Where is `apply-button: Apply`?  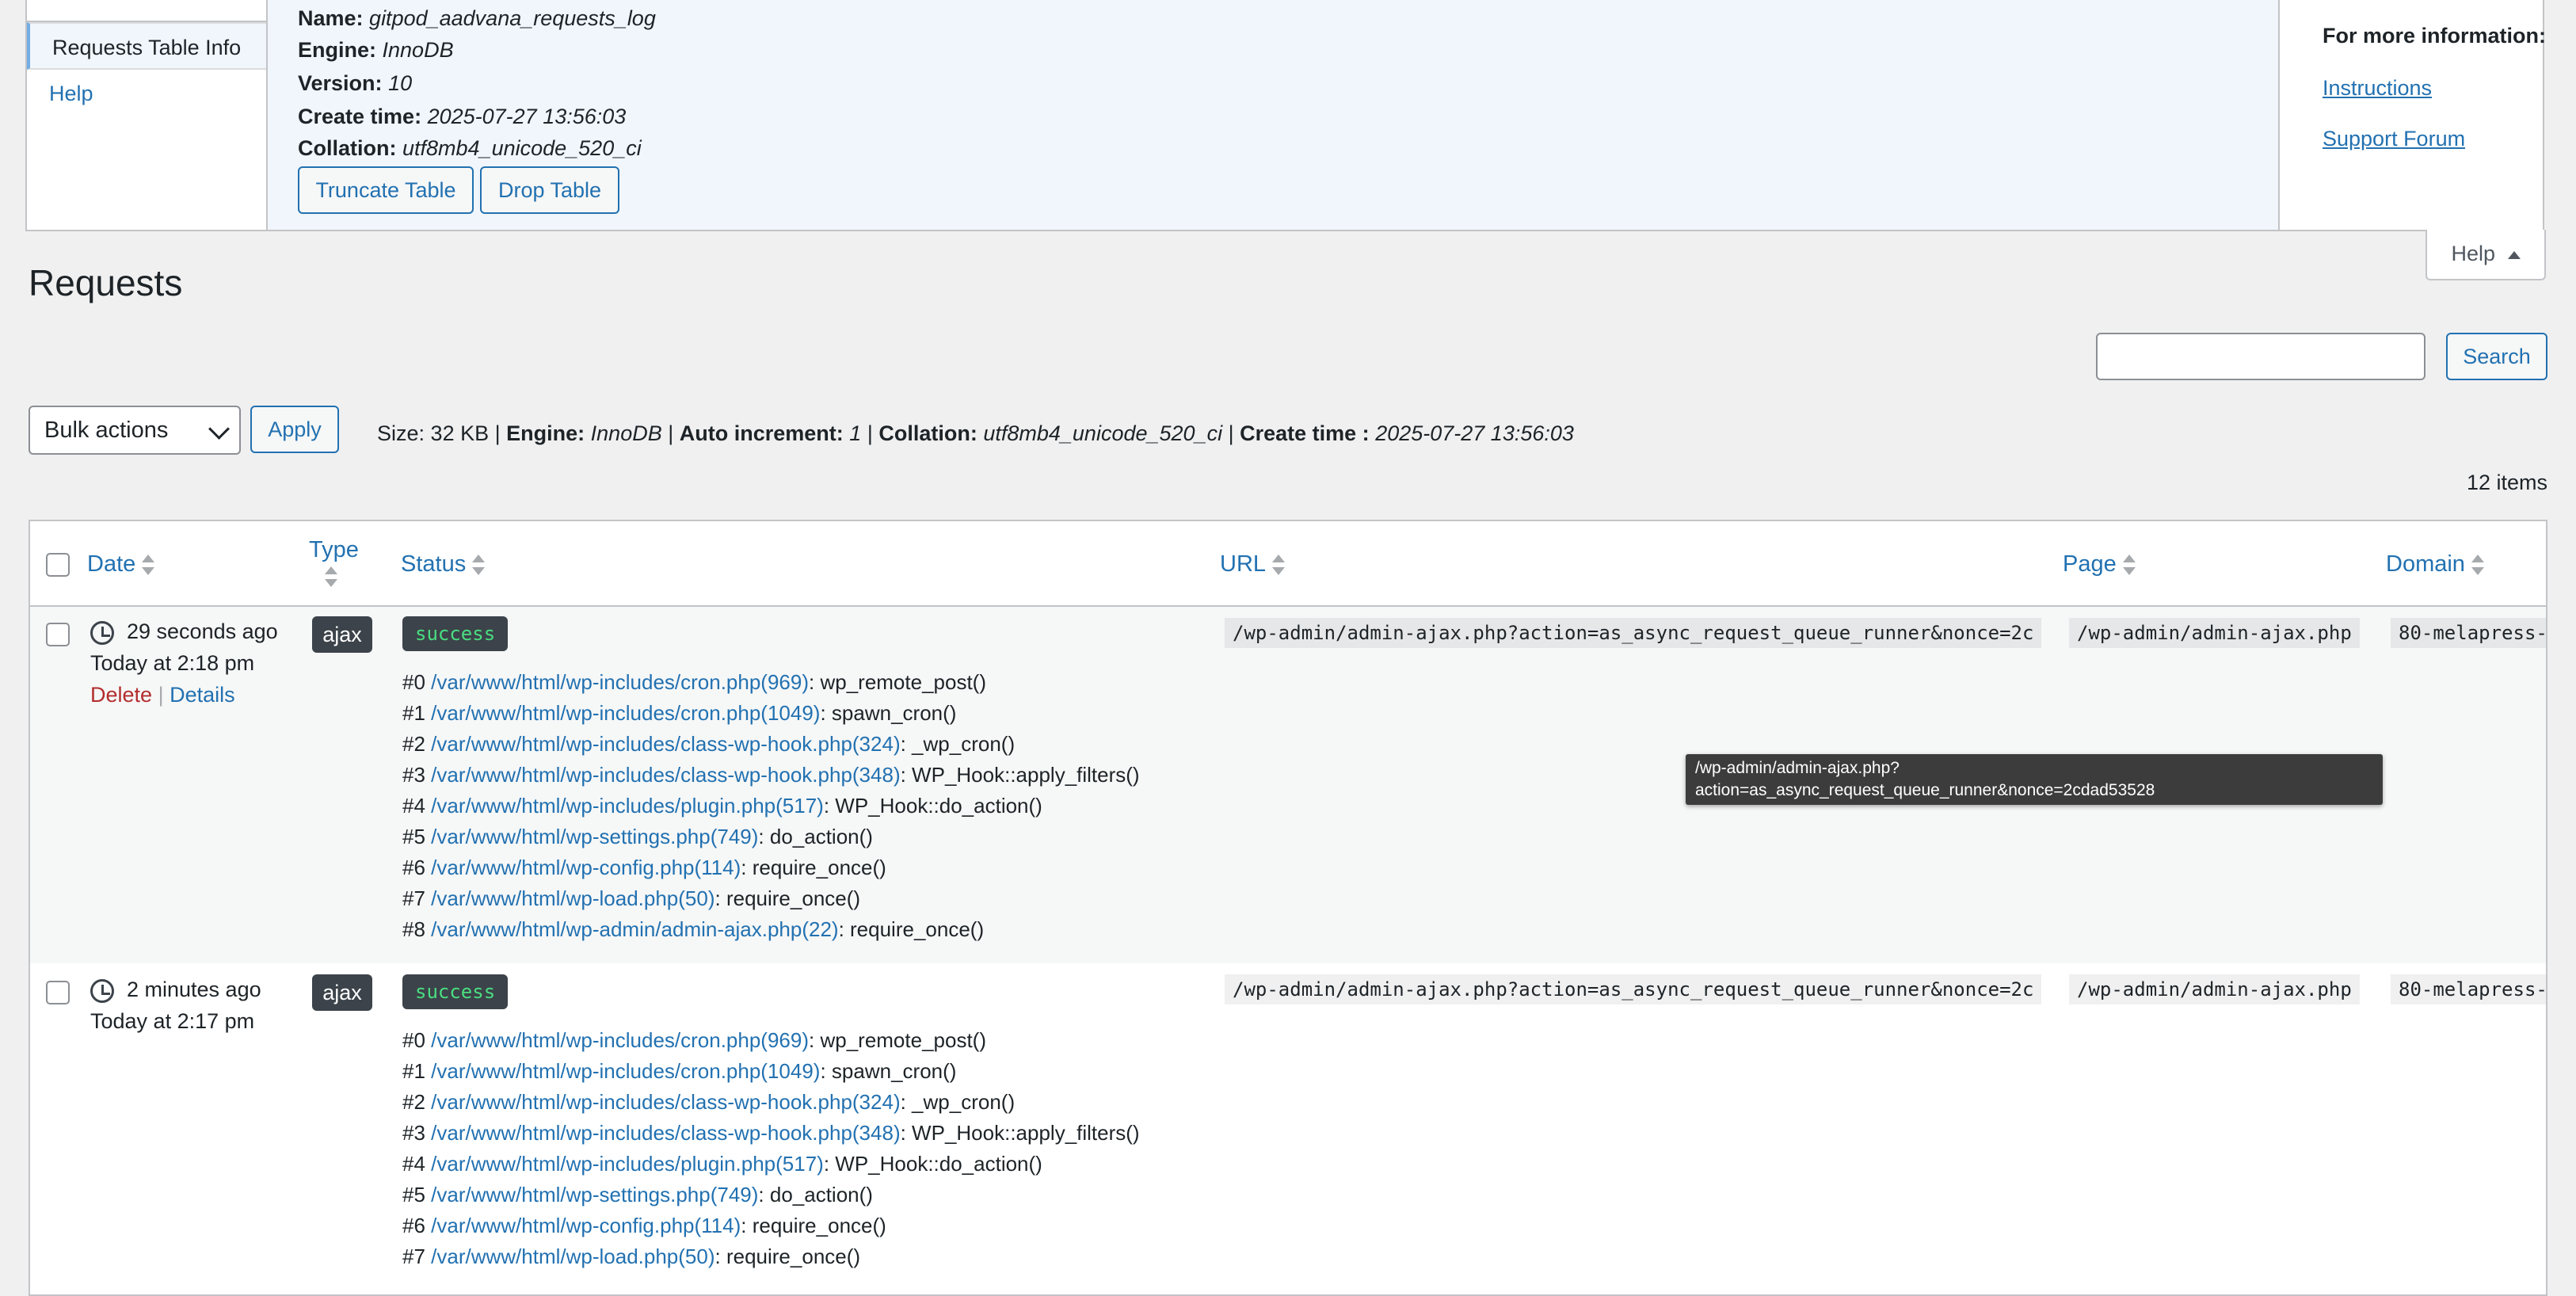 apply-button: Apply is located at coordinates (294, 430).